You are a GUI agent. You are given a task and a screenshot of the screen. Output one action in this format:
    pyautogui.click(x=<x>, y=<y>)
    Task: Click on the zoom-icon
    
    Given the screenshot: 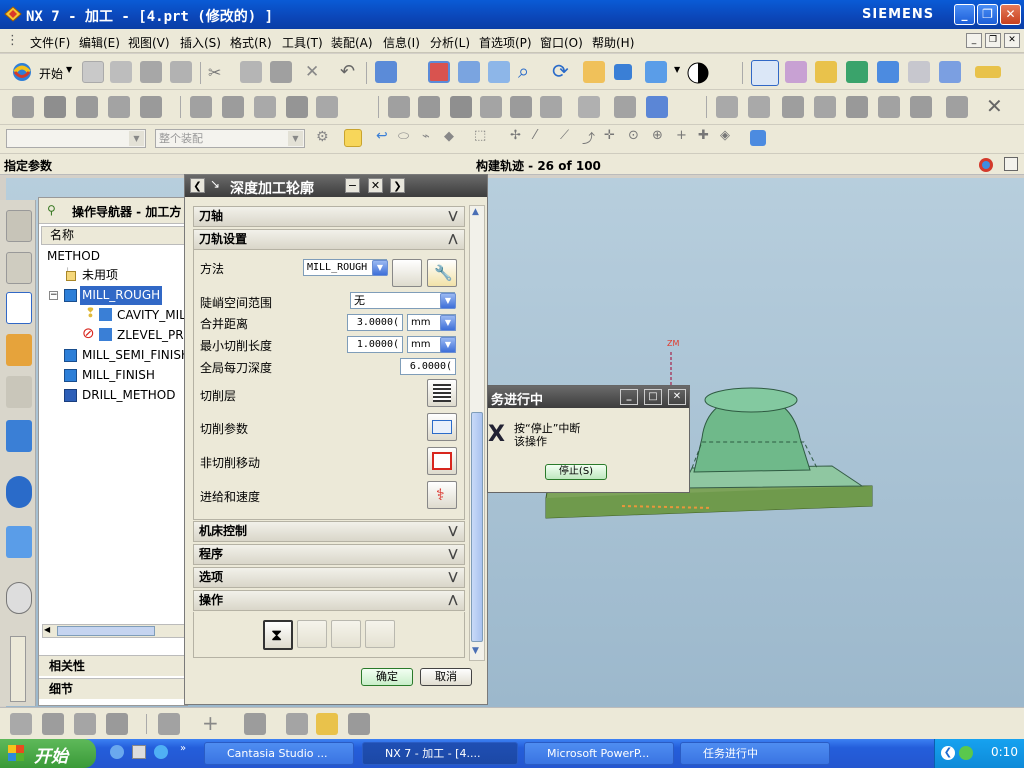 What is the action you would take?
    pyautogui.click(x=499, y=72)
    